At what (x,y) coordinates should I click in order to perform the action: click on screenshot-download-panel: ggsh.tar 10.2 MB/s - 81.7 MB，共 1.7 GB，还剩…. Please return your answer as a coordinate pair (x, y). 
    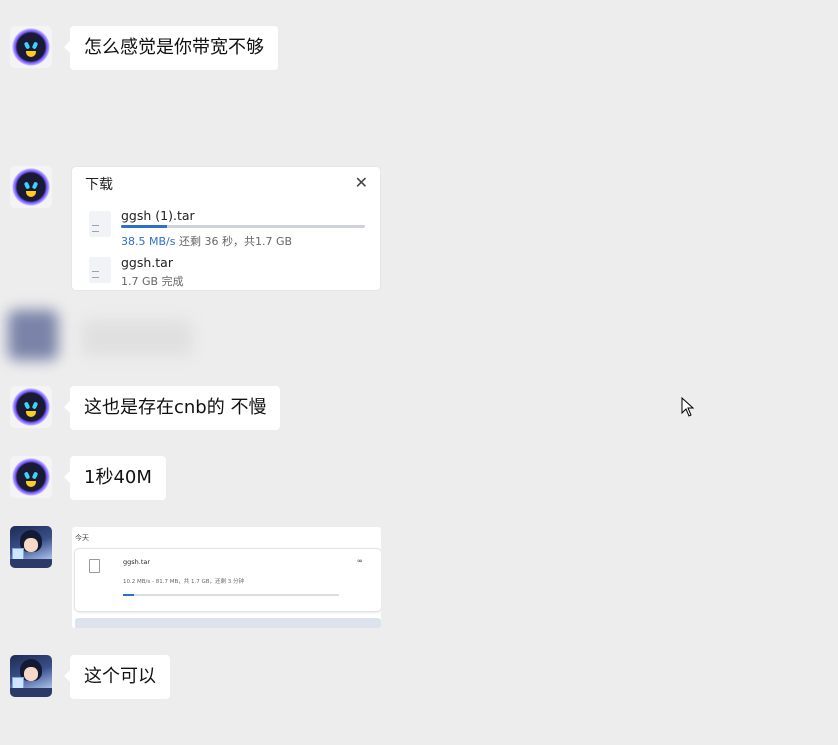
    Looking at the image, I should click on (228, 580).